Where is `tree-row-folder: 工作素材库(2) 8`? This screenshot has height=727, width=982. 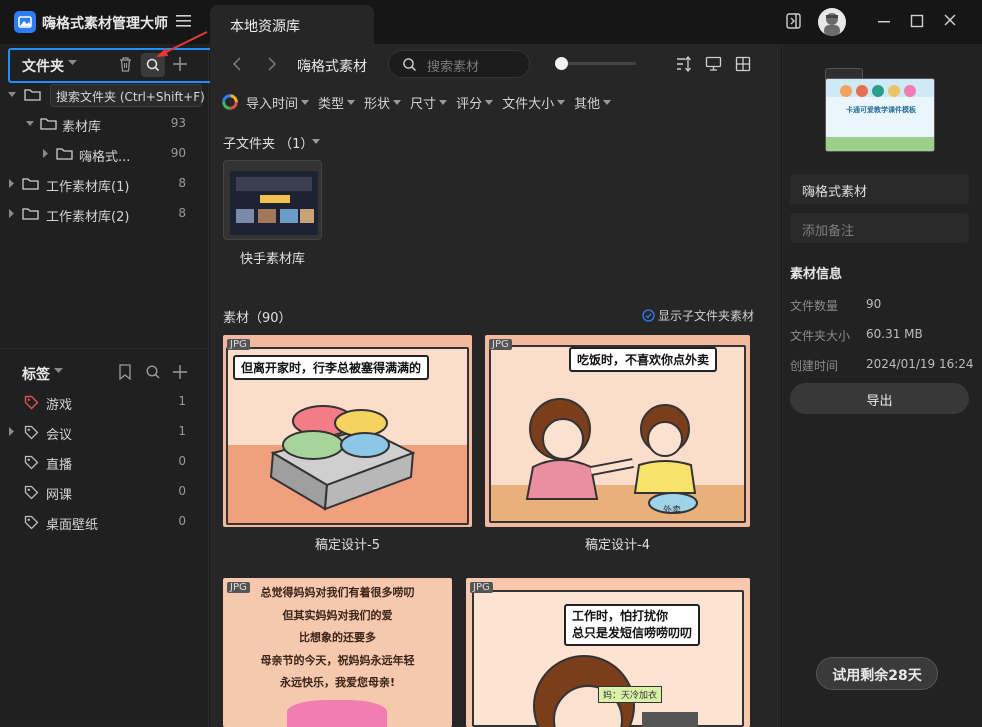
tree-row-folder: 工作素材库(2) 8 is located at coordinates (104, 214).